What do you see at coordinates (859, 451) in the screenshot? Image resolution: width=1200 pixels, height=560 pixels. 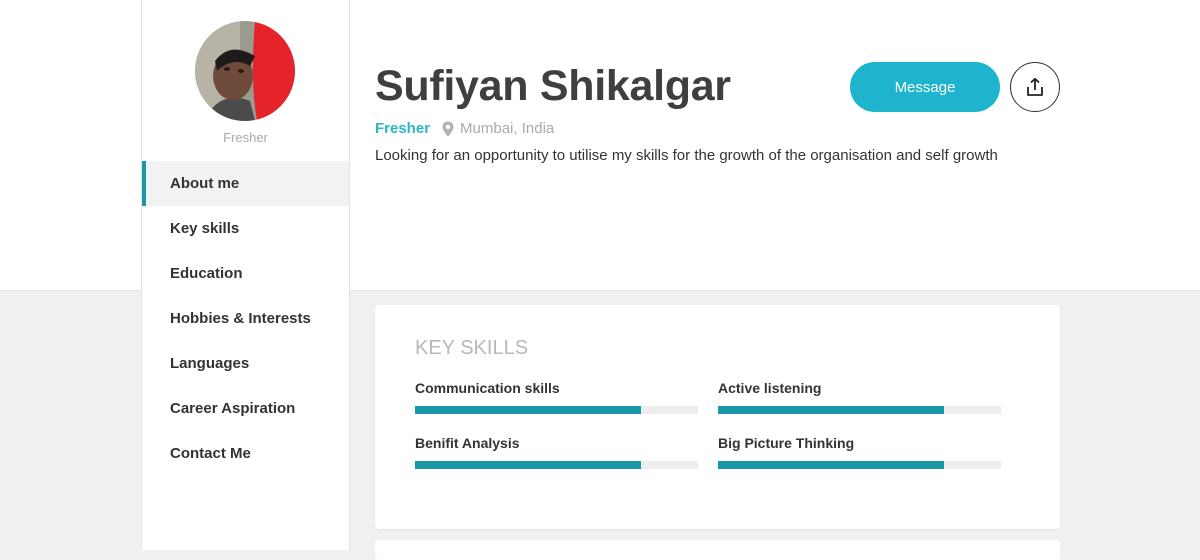 I see `skill-item: Big Picture Thinking` at bounding box center [859, 451].